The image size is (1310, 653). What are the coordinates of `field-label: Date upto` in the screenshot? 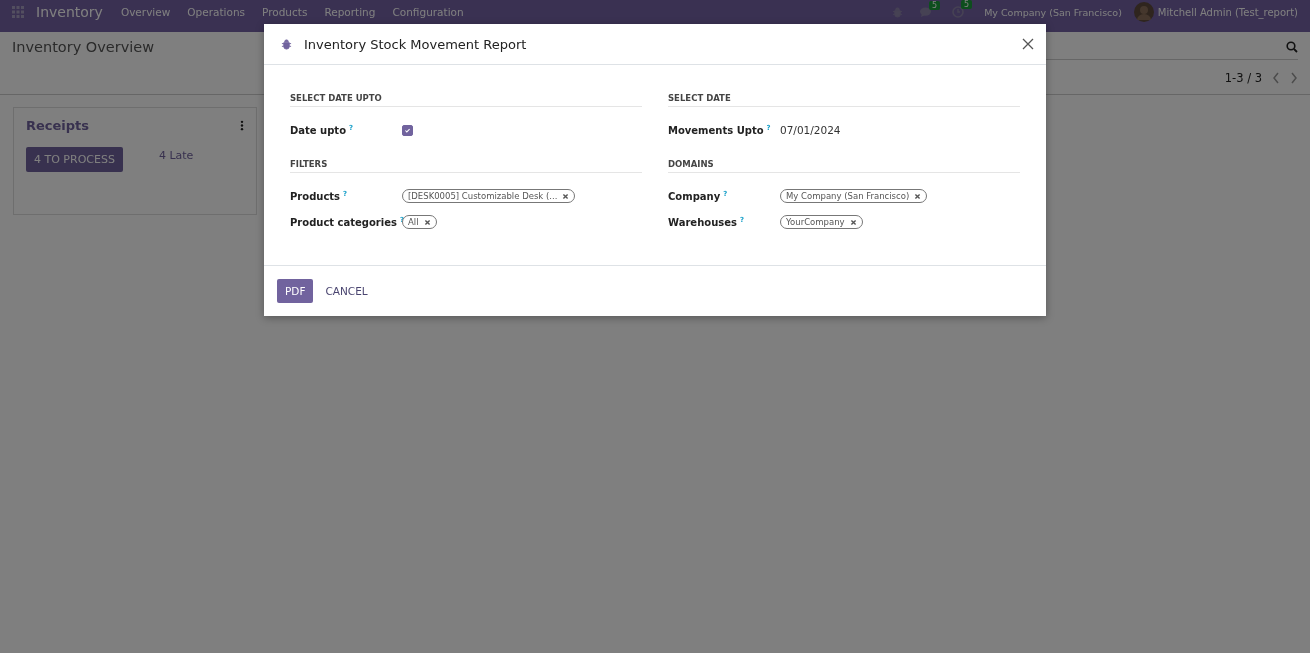 It's located at (318, 131).